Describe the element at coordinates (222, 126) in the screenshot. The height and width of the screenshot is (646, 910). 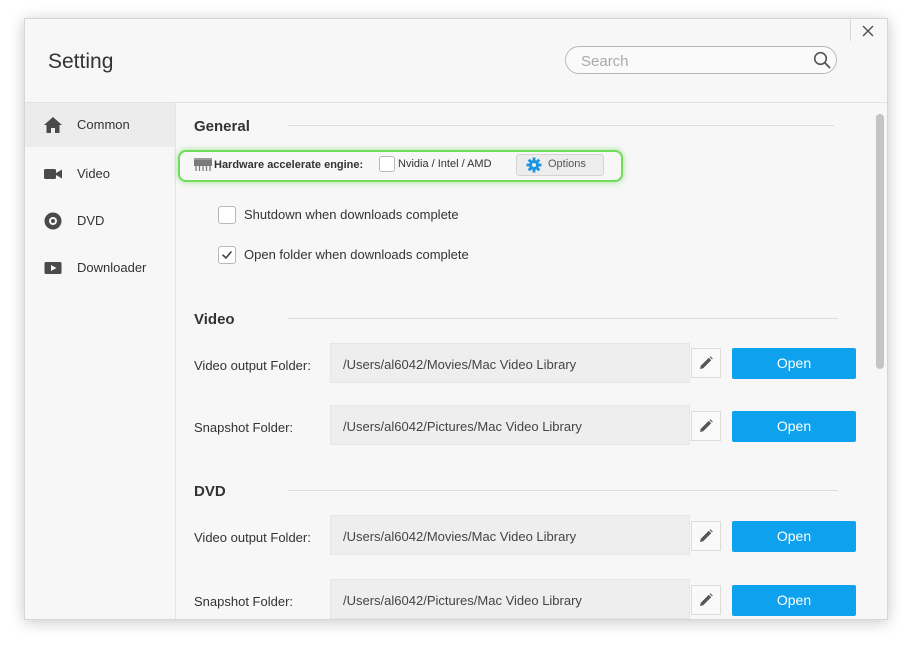
I see `section-title-general: General` at that location.